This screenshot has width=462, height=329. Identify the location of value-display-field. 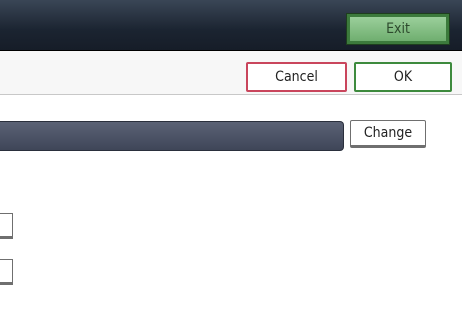
(172, 136).